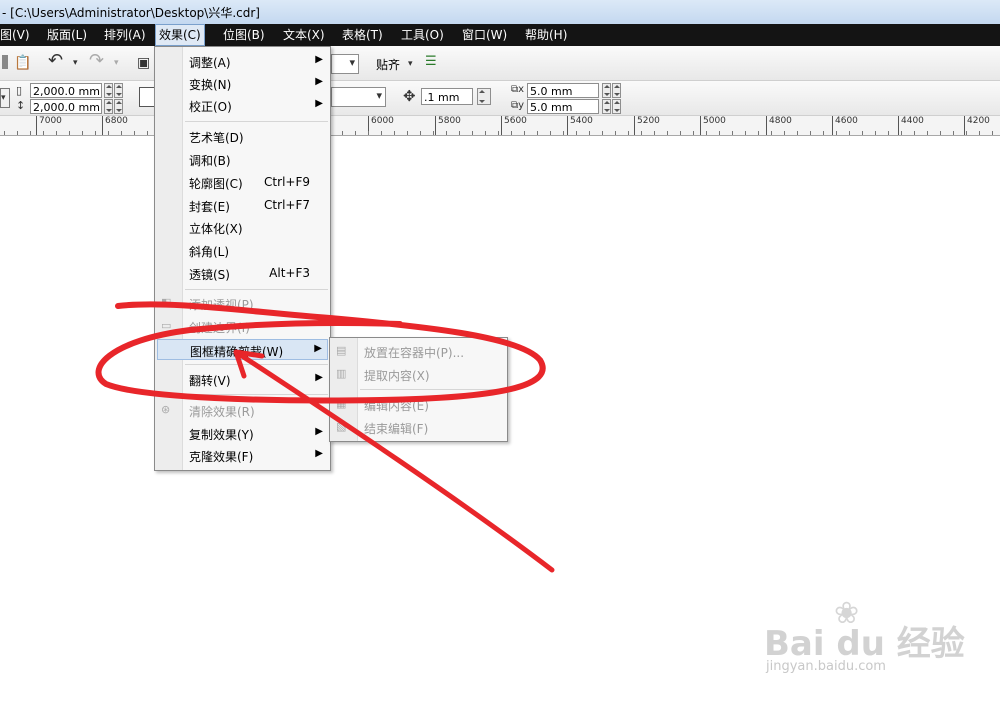 The width and height of the screenshot is (1000, 706). Describe the element at coordinates (242, 205) in the screenshot. I see `menu-item-envelope: 封套(E) Ctrl+F7` at that location.